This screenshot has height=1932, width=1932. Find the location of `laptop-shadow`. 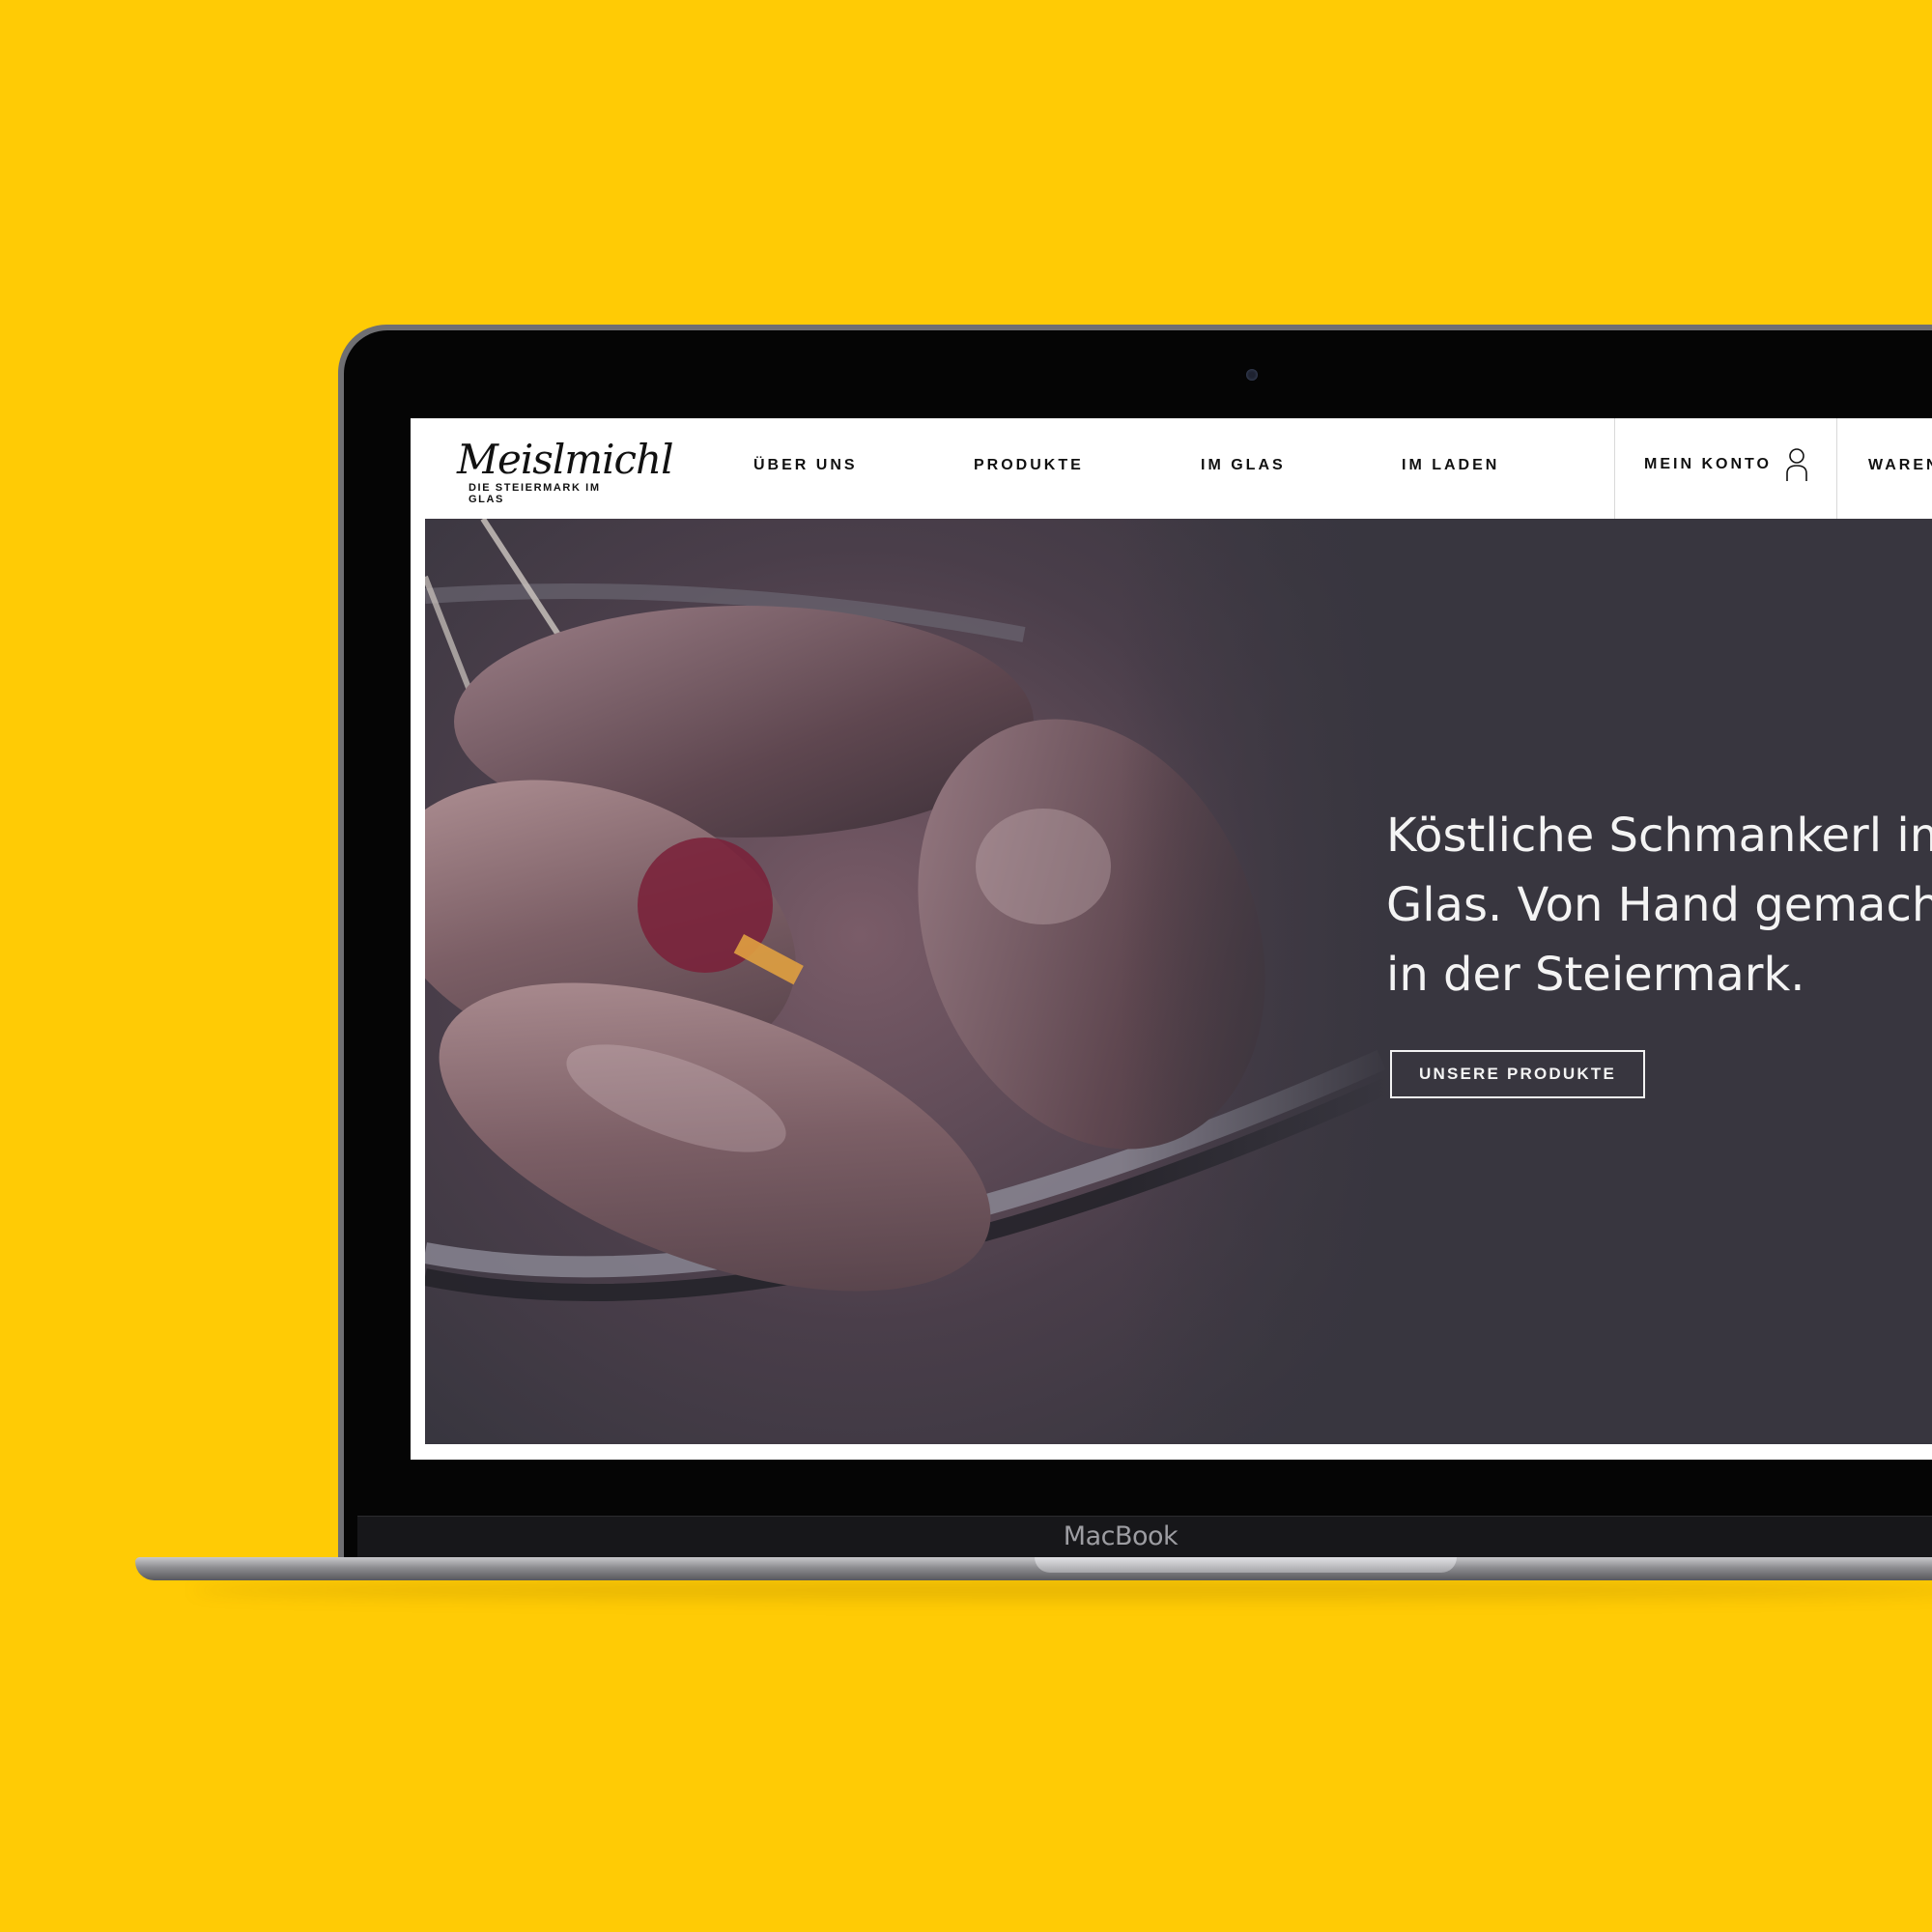

laptop-shadow is located at coordinates (1062, 1590).